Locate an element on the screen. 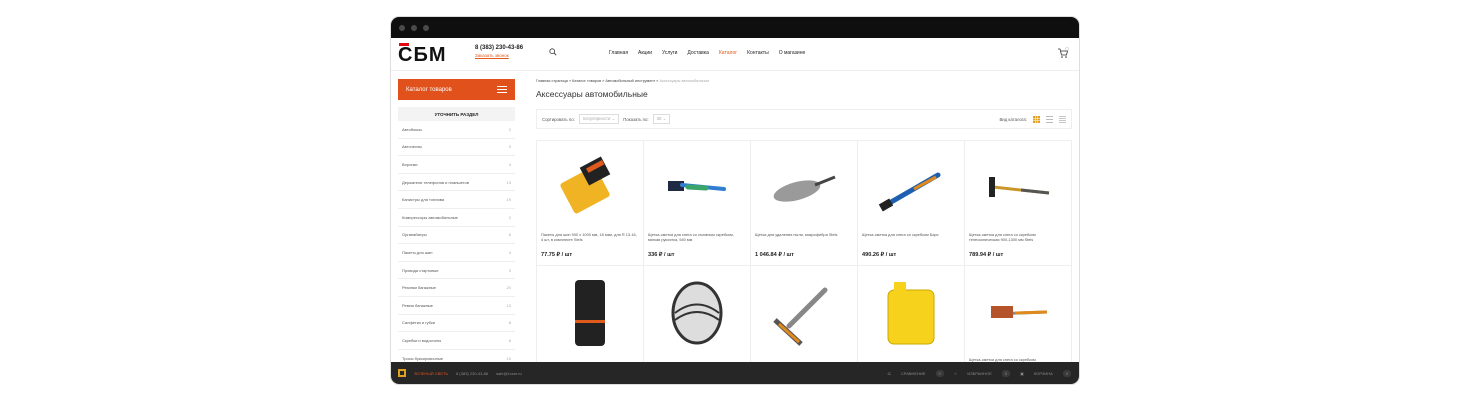 The image size is (1470, 401). sidebar-category-item: Автобоксы 2 is located at coordinates (456, 130).